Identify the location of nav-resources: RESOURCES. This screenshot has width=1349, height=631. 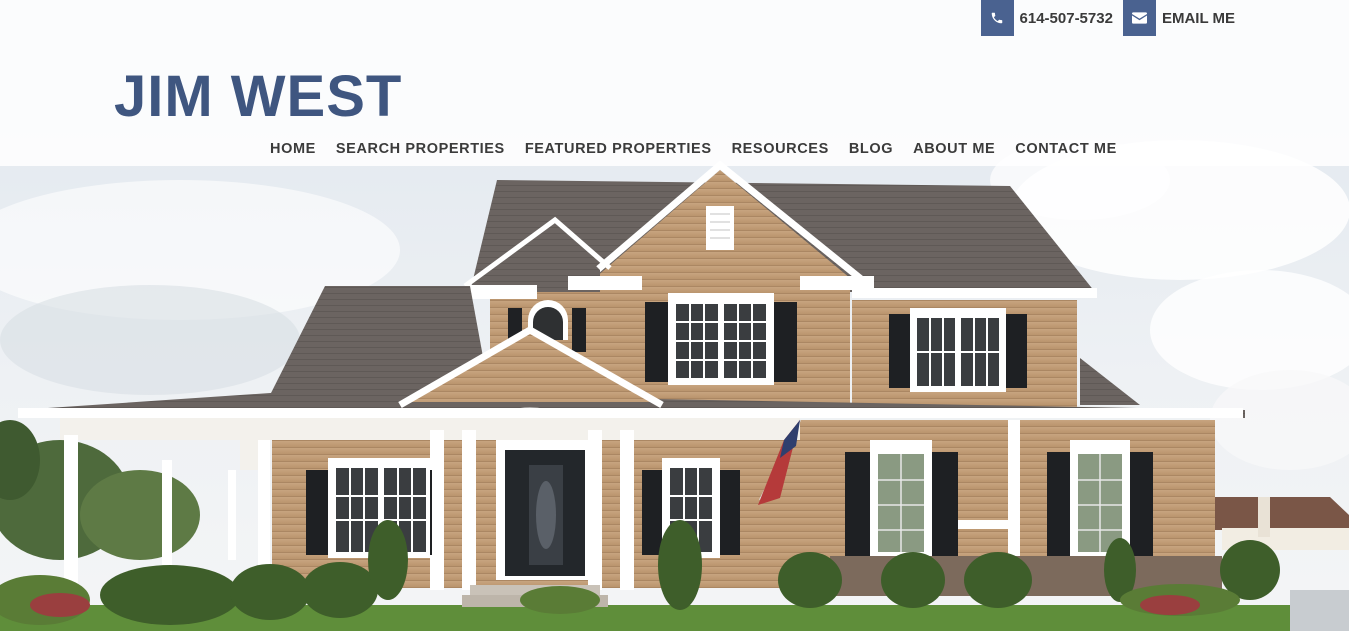
(780, 149).